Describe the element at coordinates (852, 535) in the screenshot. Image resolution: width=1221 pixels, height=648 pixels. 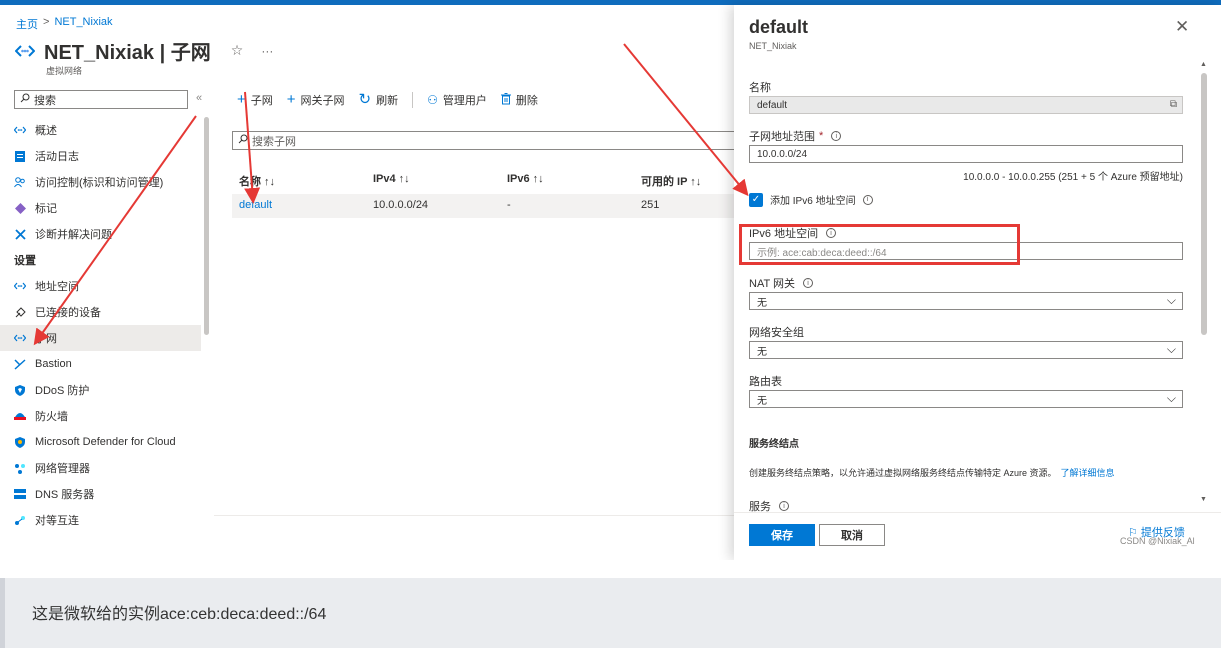
I see `cancel-button: 取消` at that location.